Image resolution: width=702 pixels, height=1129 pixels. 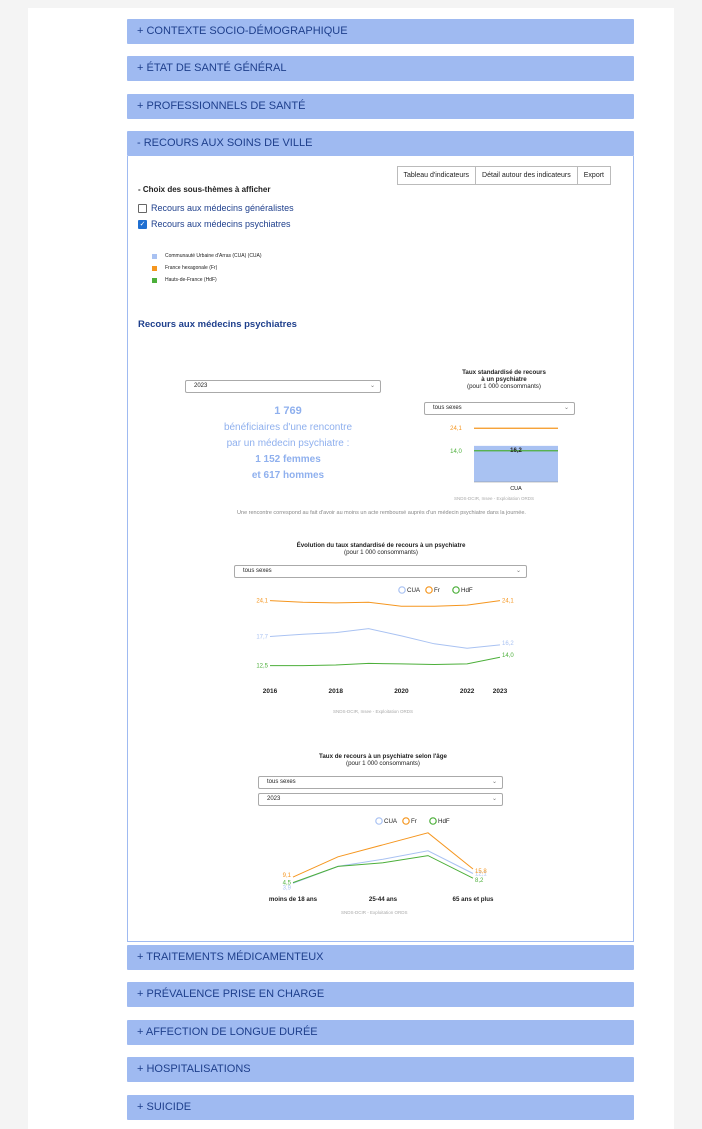 What do you see at coordinates (287, 884) in the screenshot?
I see `label-first-hdf: 4,5` at bounding box center [287, 884].